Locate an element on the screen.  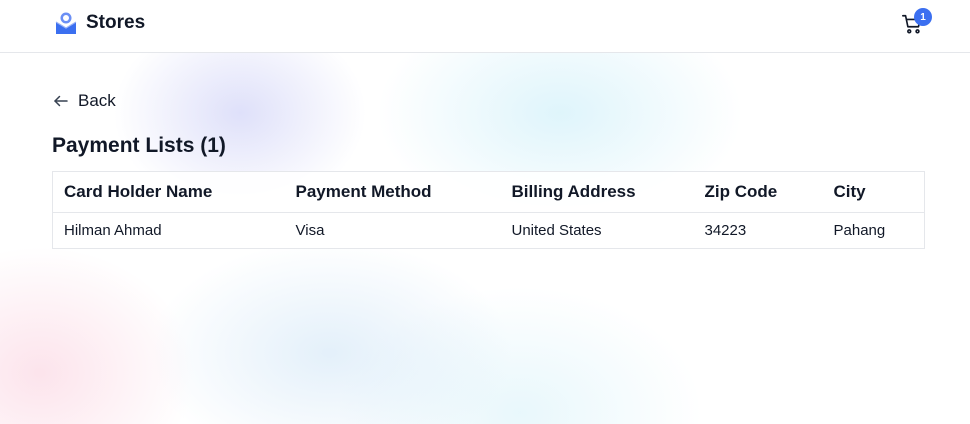
brand-name: Stores is located at coordinates (116, 22).